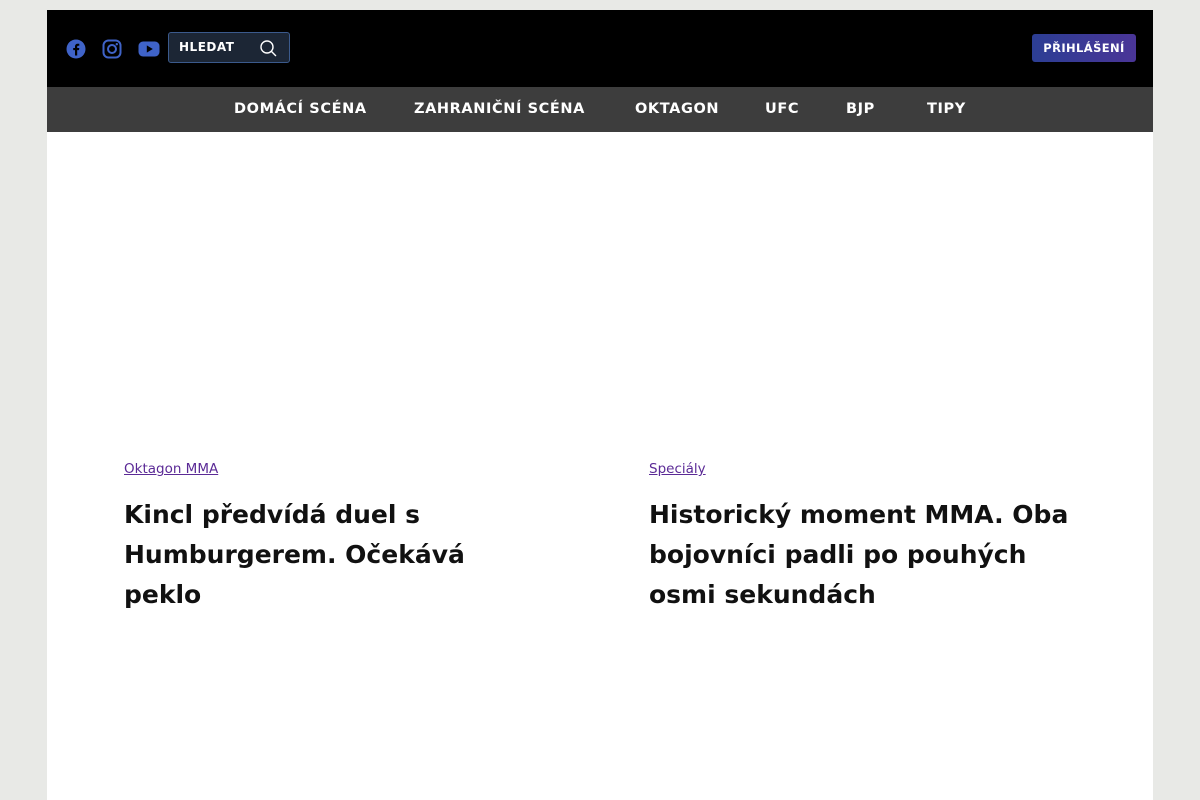 The image size is (1200, 800). I want to click on article-category-link: Oktagon MMA, so click(171, 469).